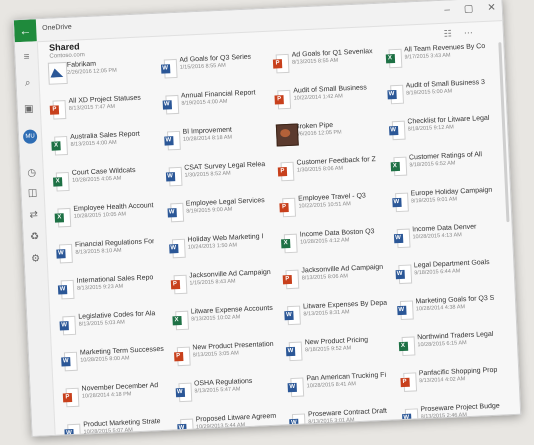 The width and height of the screenshot is (534, 445). I want to click on file-tile: W New Product Pricing 8/18/2015 9:52 AM, so click(341, 351).